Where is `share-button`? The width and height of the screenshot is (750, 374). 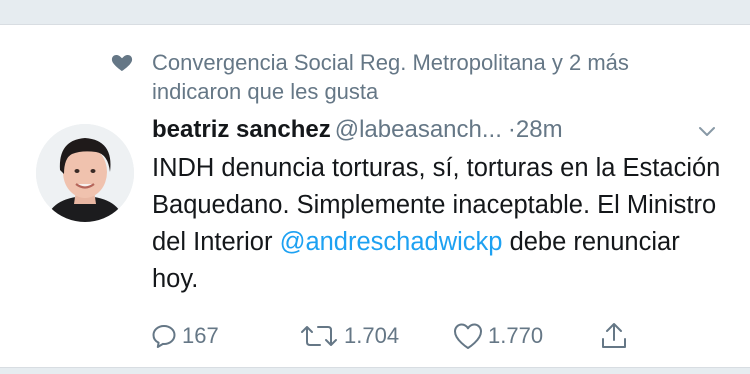
share-button is located at coordinates (614, 336).